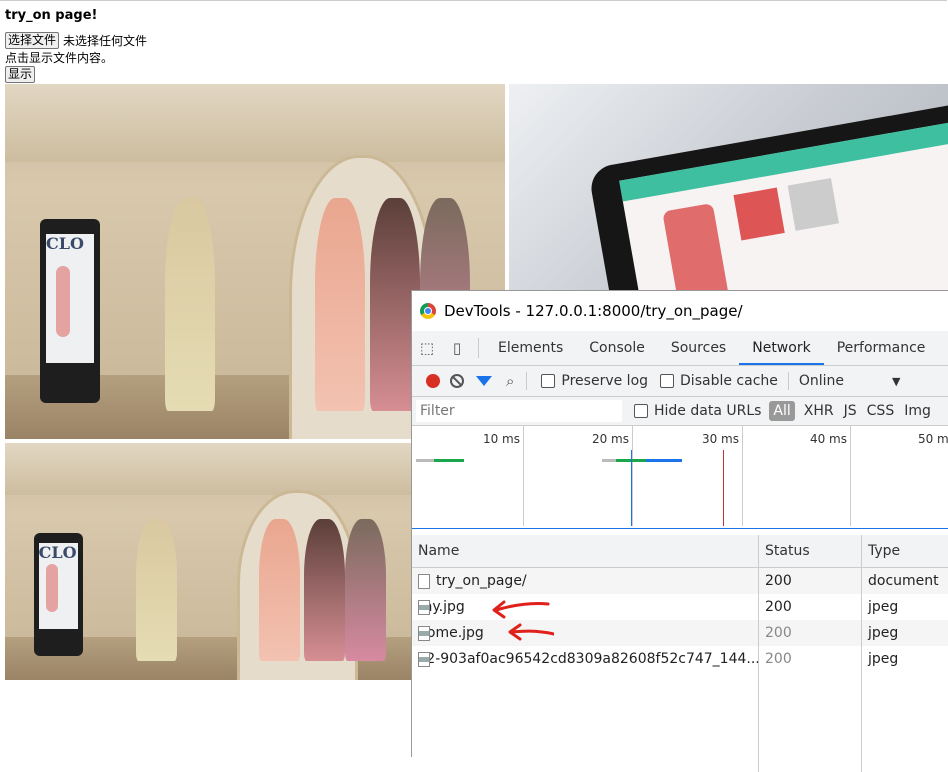 The height and width of the screenshot is (772, 948). Describe the element at coordinates (20, 74) in the screenshot. I see `show-button: 显示` at that location.